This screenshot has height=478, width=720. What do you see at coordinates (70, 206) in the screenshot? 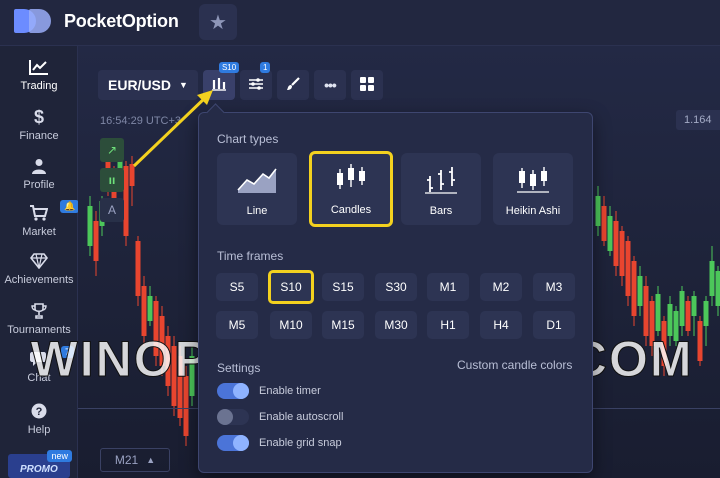
I see `market-notification-badge: 🔔` at bounding box center [70, 206].